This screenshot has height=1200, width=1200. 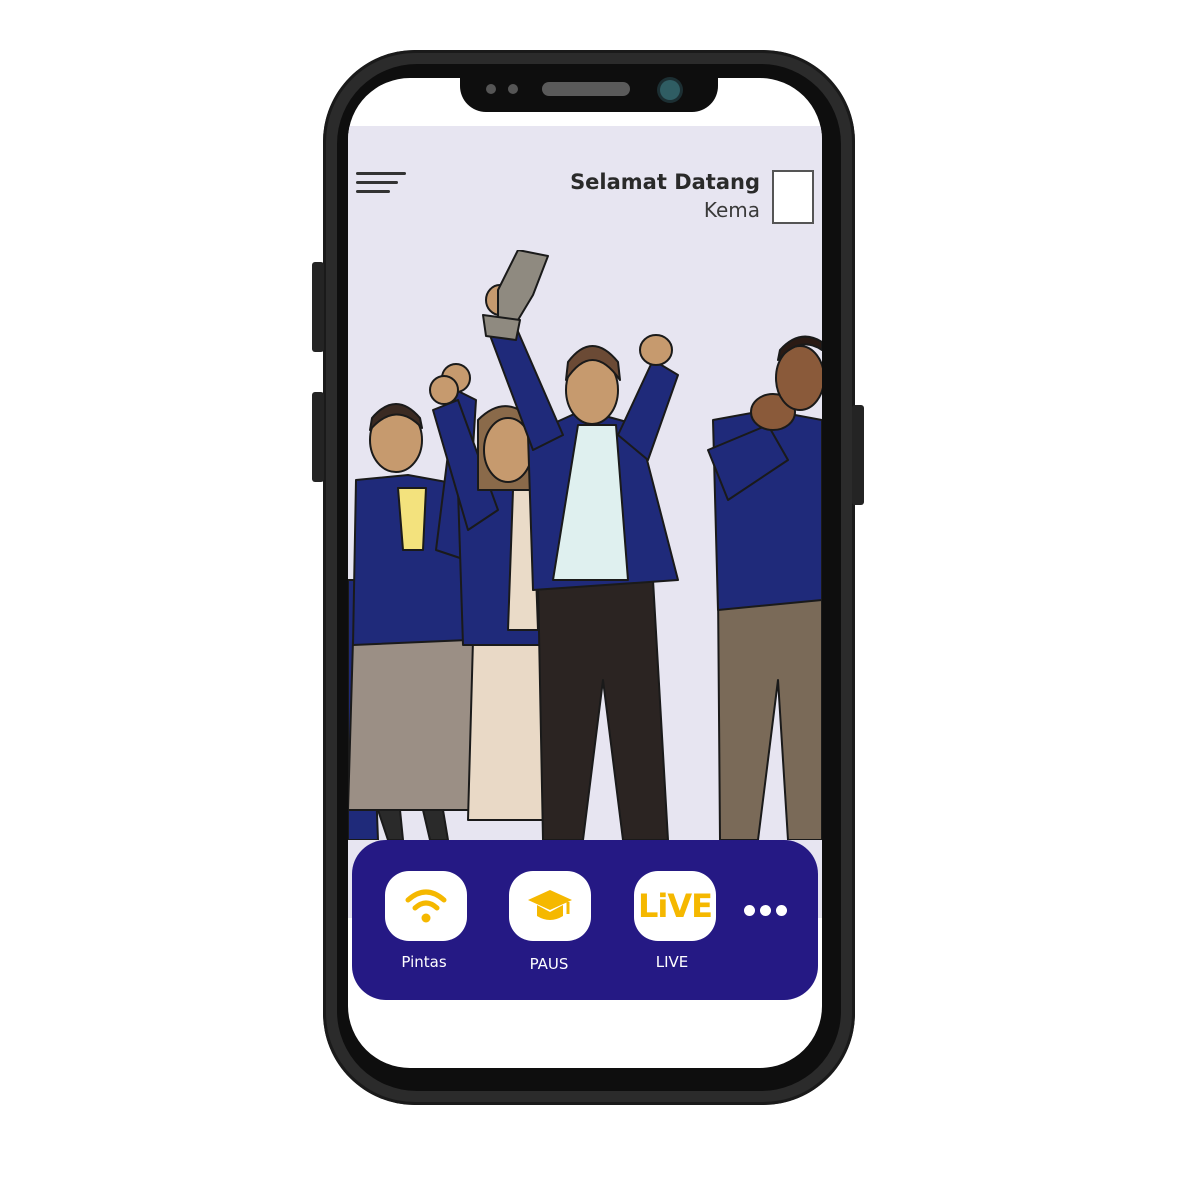 I want to click on user-name: Kema, so click(x=731, y=210).